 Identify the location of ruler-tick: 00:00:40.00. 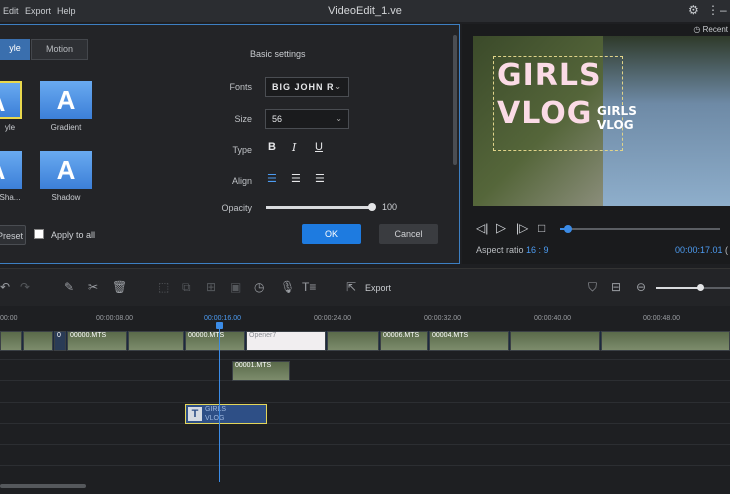
(552, 318).